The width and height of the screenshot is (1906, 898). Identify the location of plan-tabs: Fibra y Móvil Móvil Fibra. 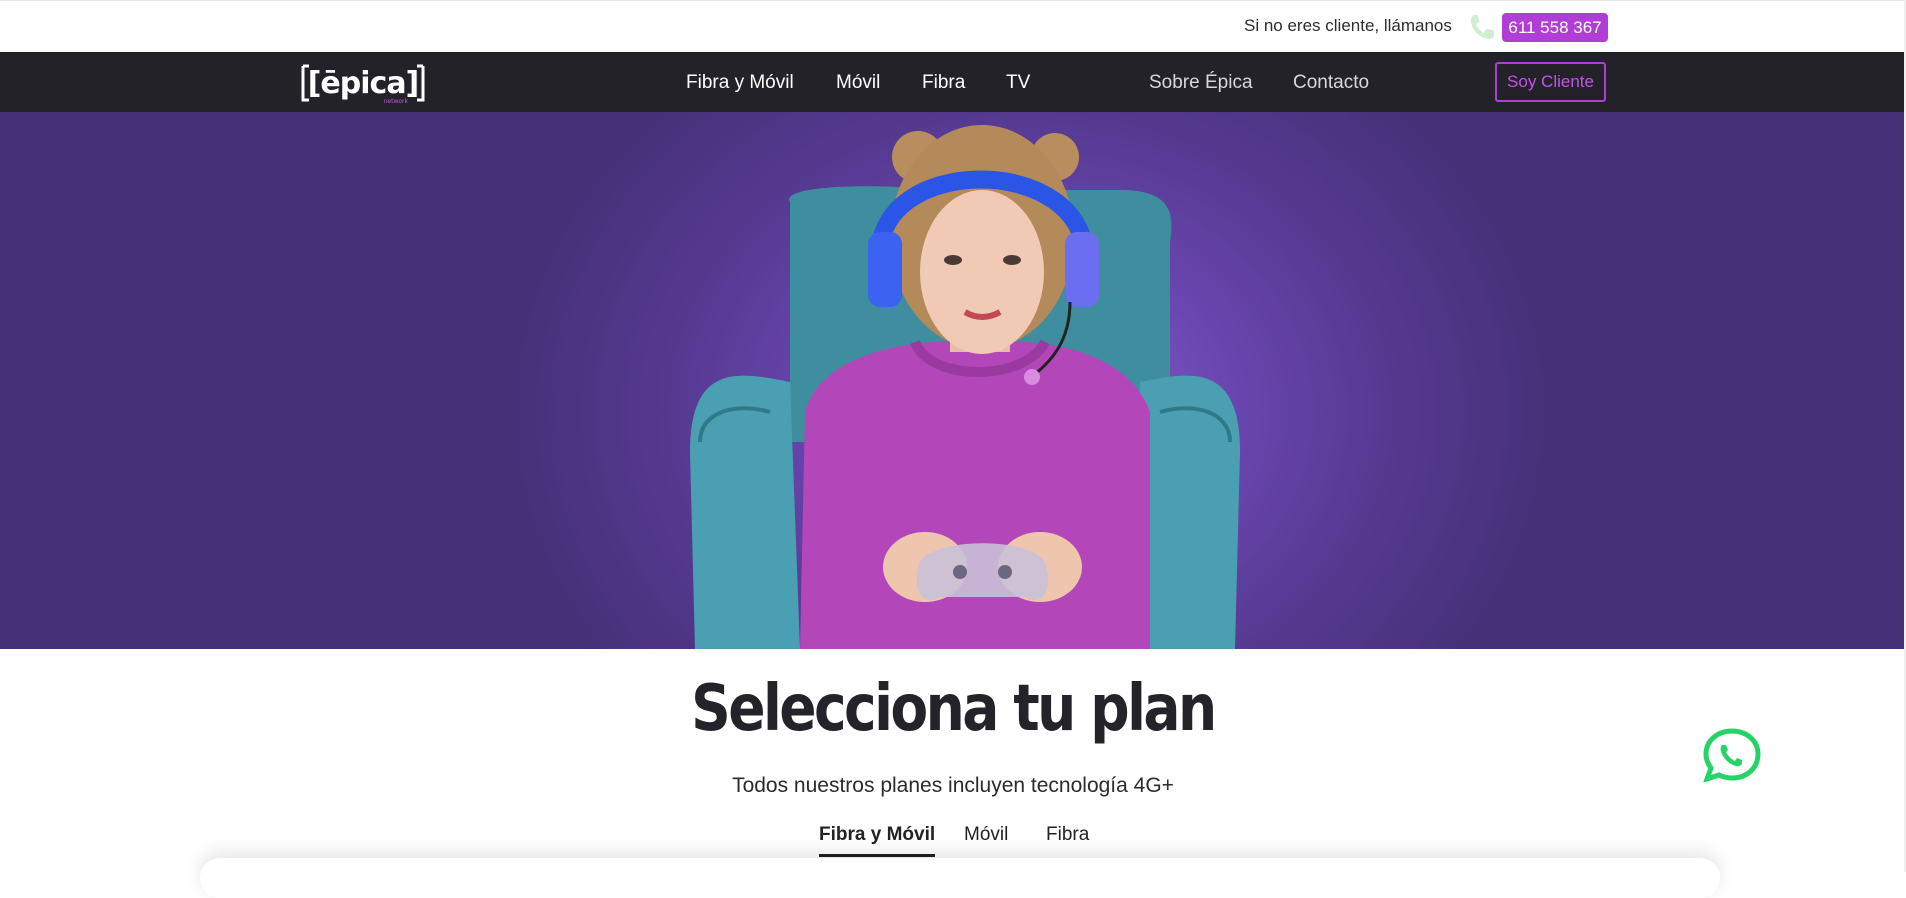
(953, 840).